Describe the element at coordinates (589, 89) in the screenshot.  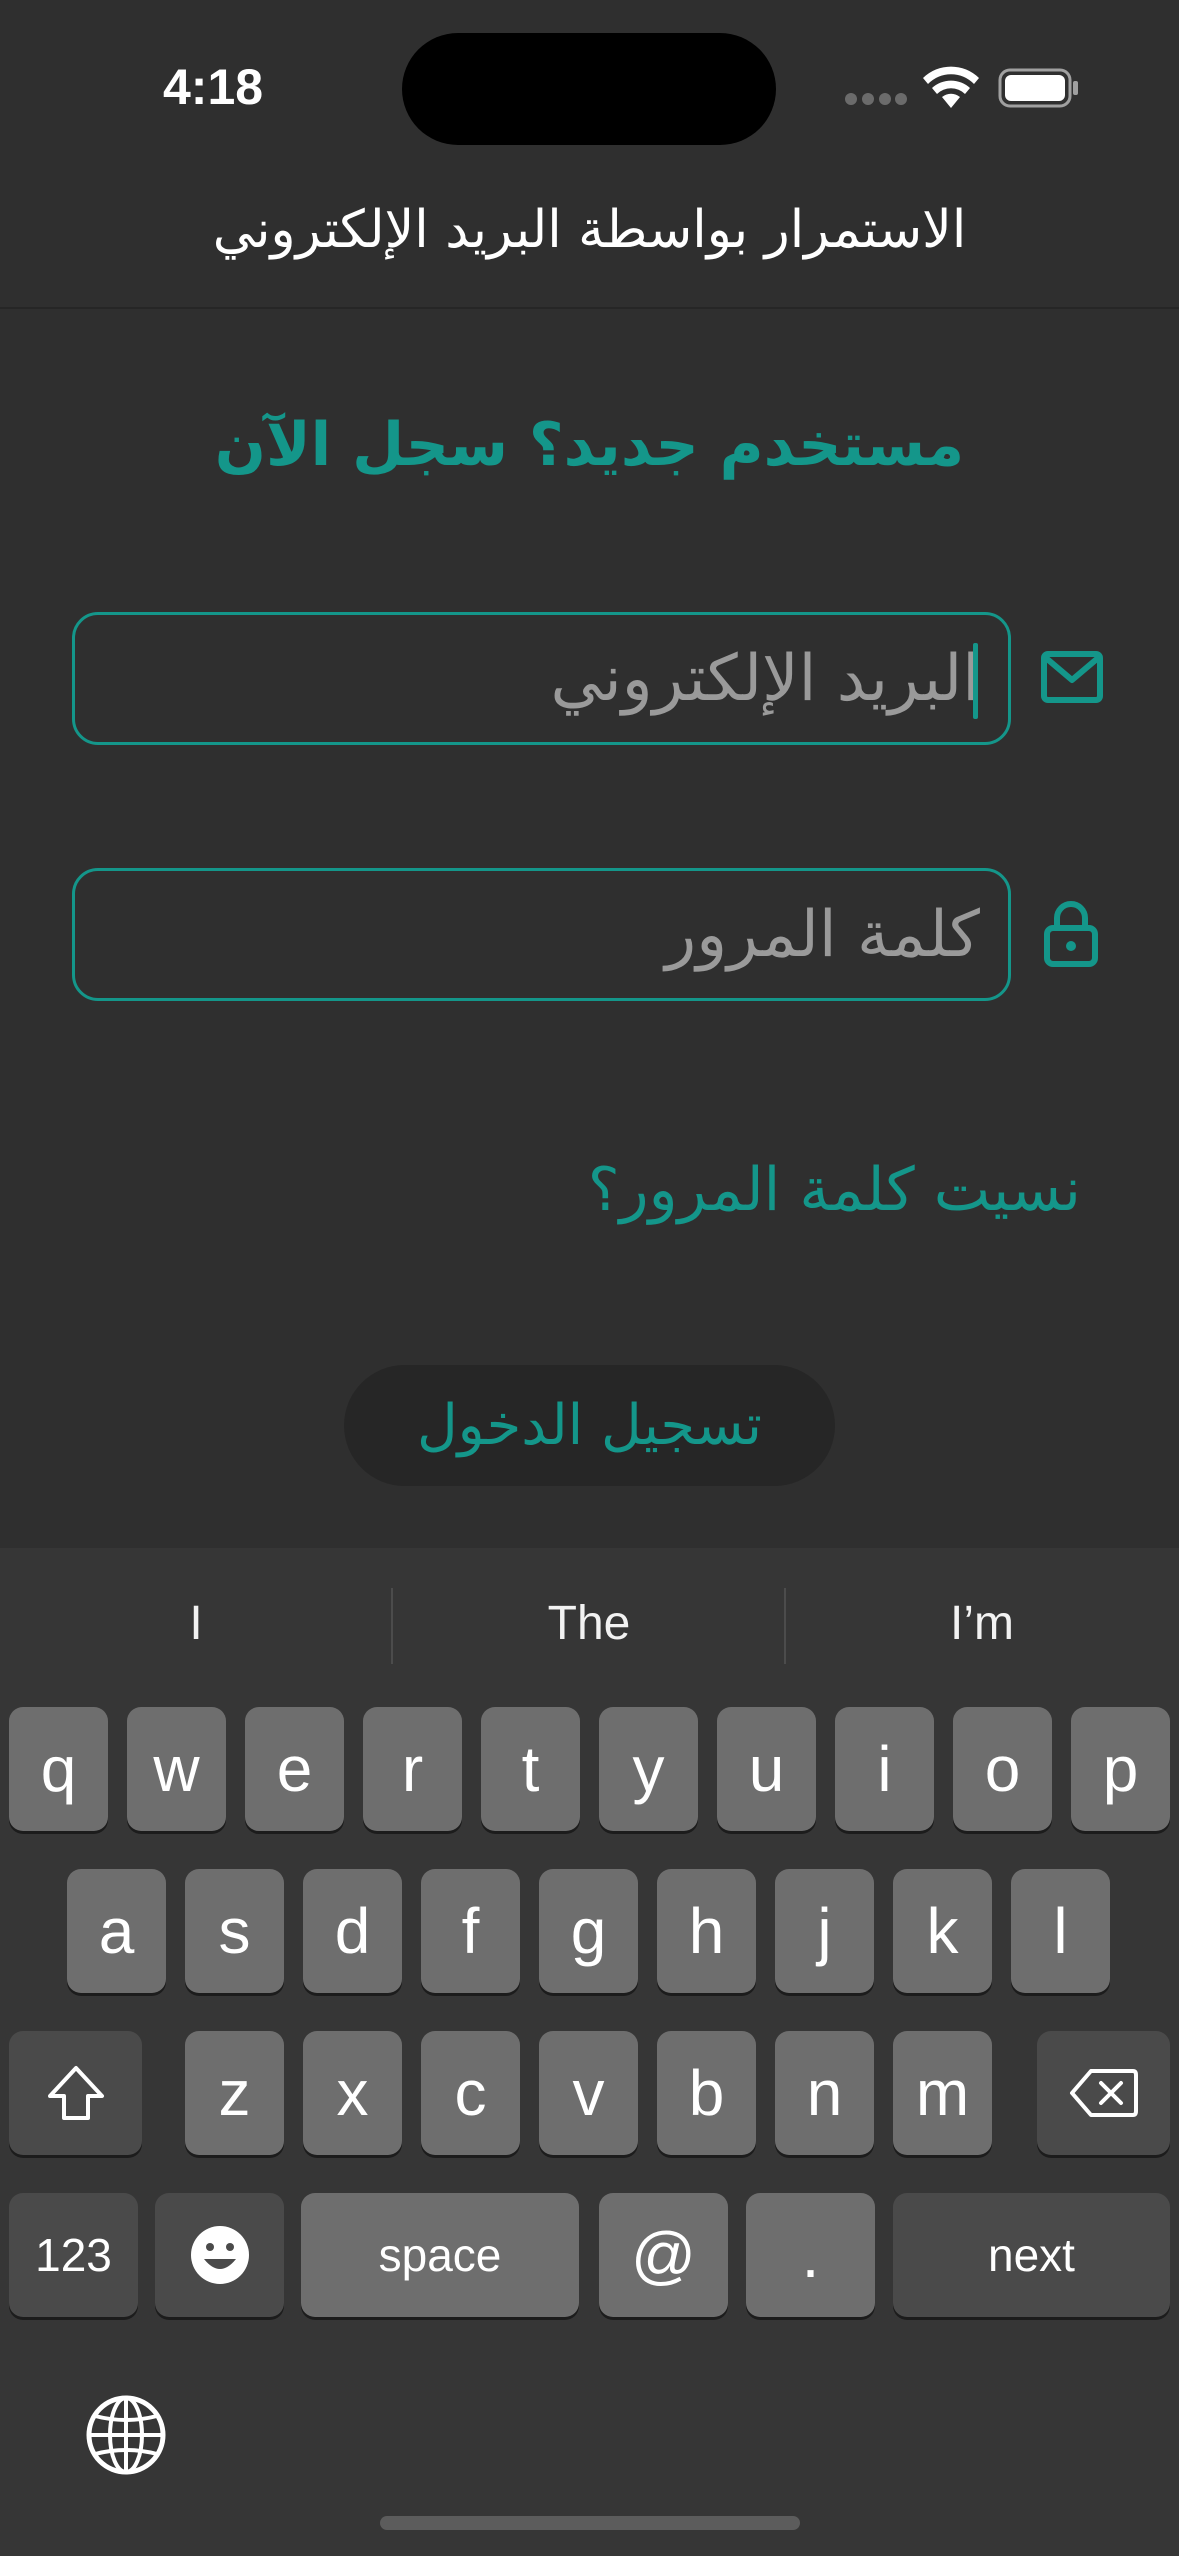
I see `dynamic-island` at that location.